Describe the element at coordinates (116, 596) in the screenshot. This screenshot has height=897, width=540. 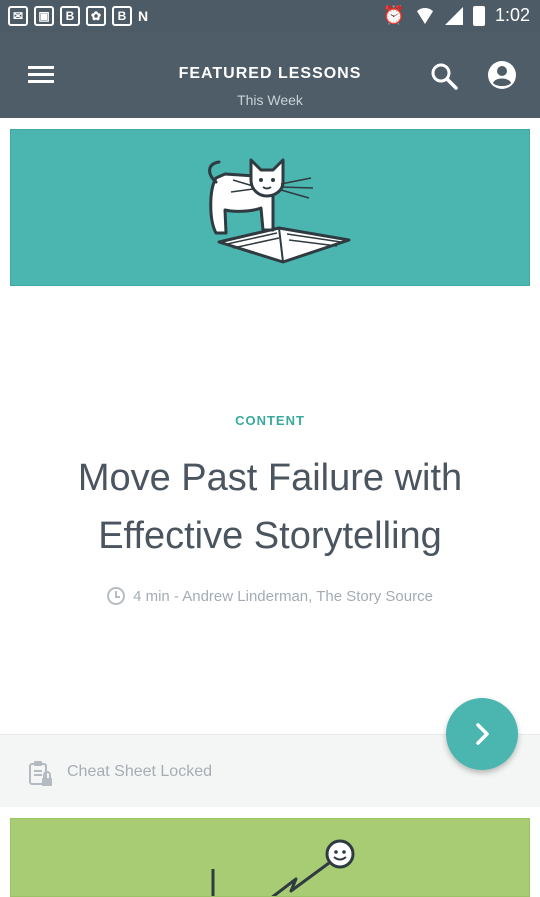
I see `clock-icon` at that location.